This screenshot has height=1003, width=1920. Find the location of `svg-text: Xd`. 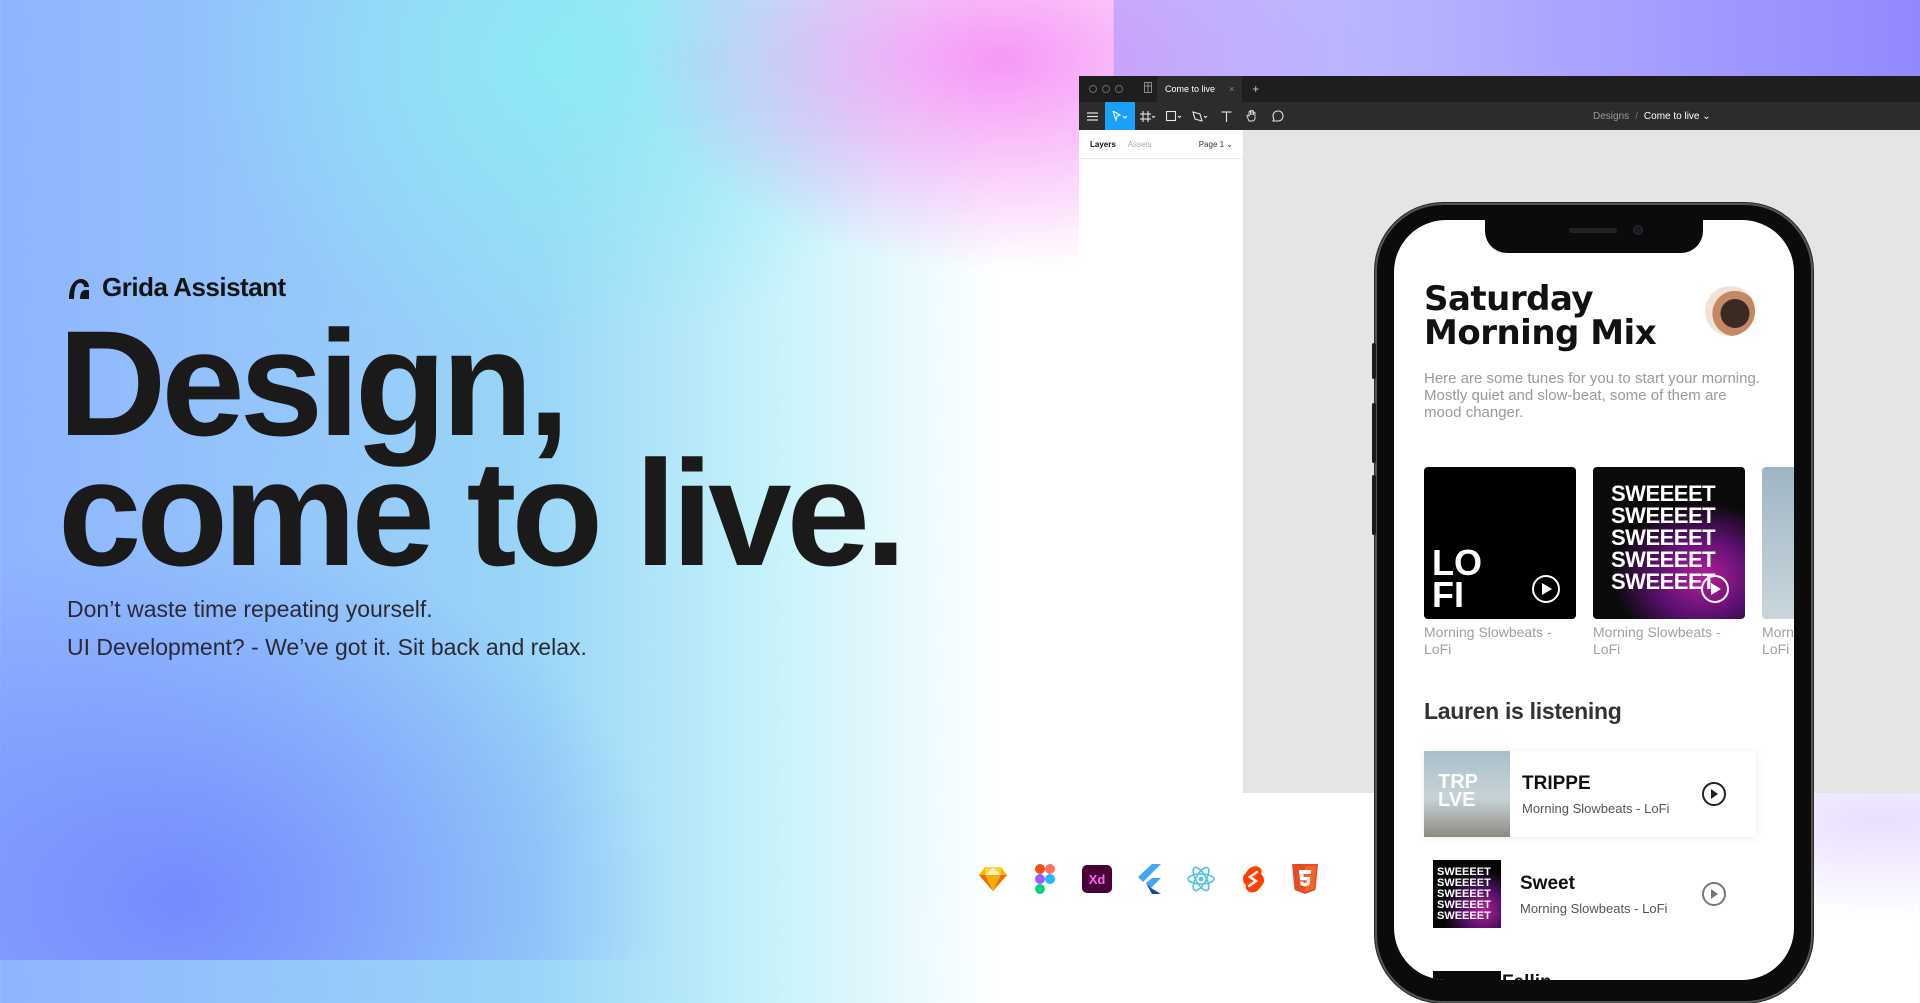

svg-text: Xd is located at coordinates (1097, 879).